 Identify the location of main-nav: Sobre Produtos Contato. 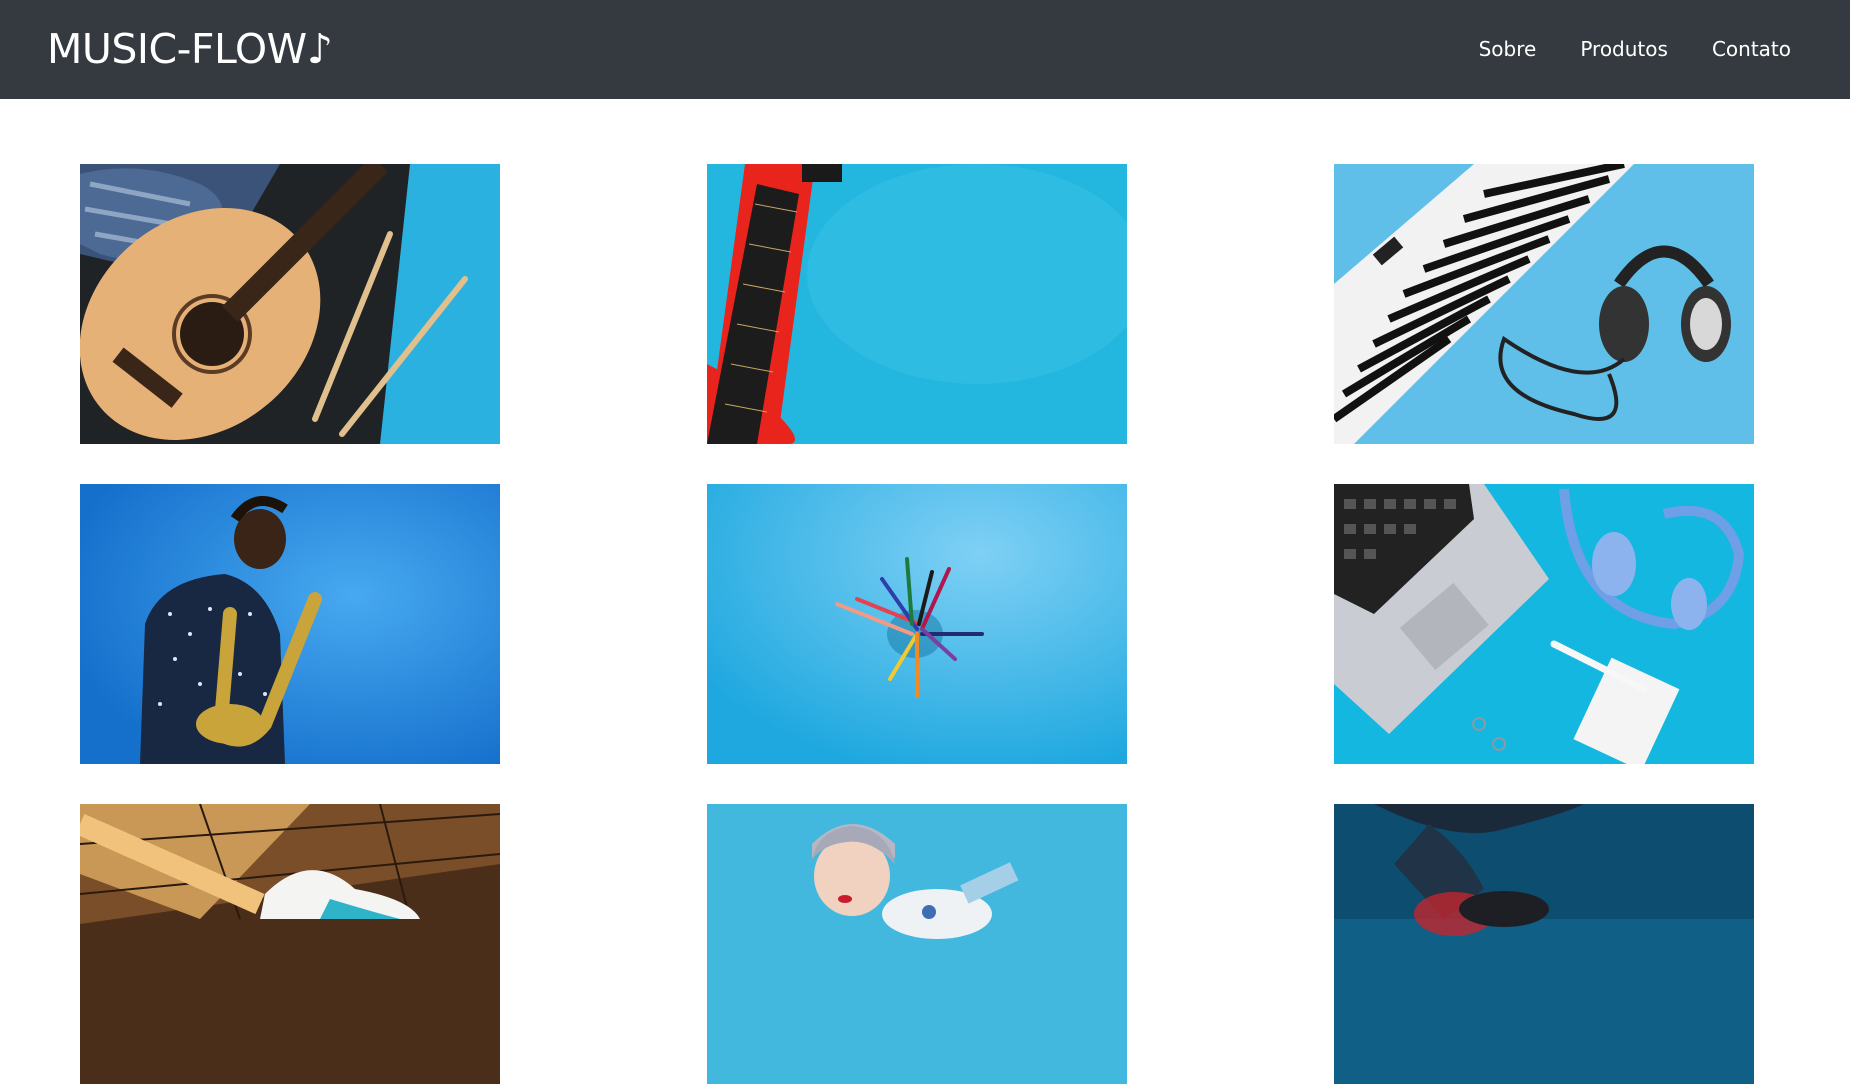
(1635, 49).